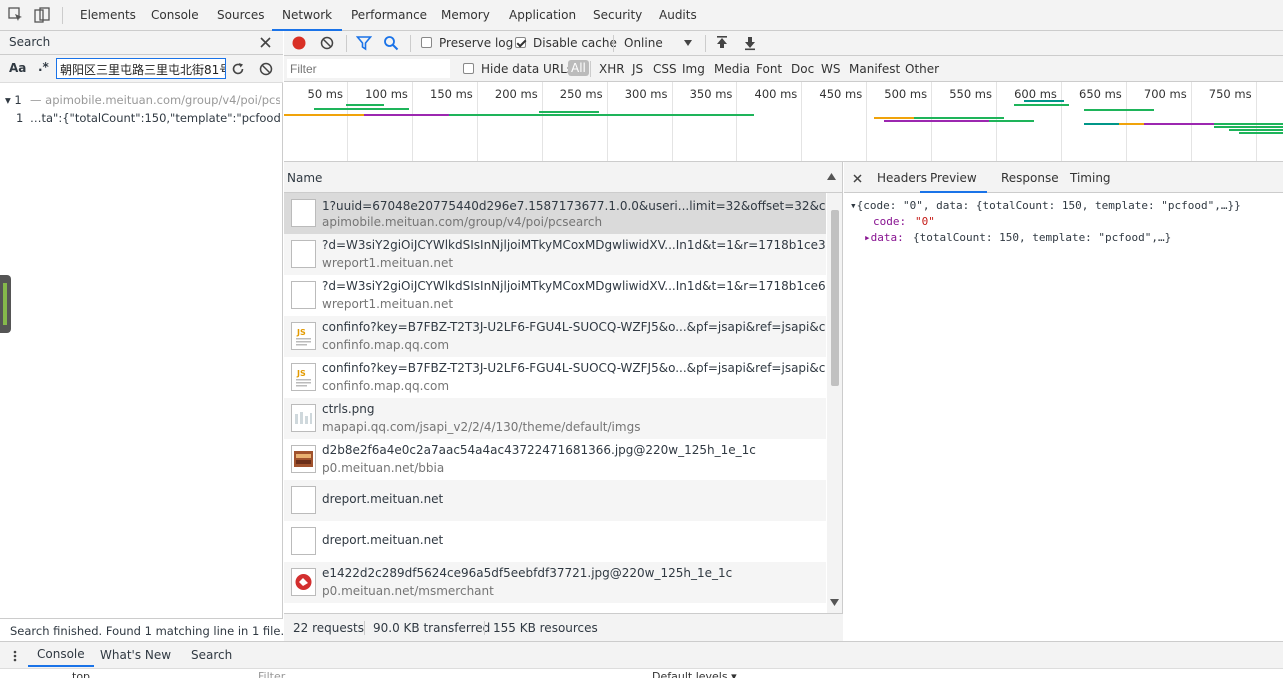 The image size is (1283, 678). Describe the element at coordinates (732, 69) in the screenshot. I see `filter-type-media: Media` at that location.